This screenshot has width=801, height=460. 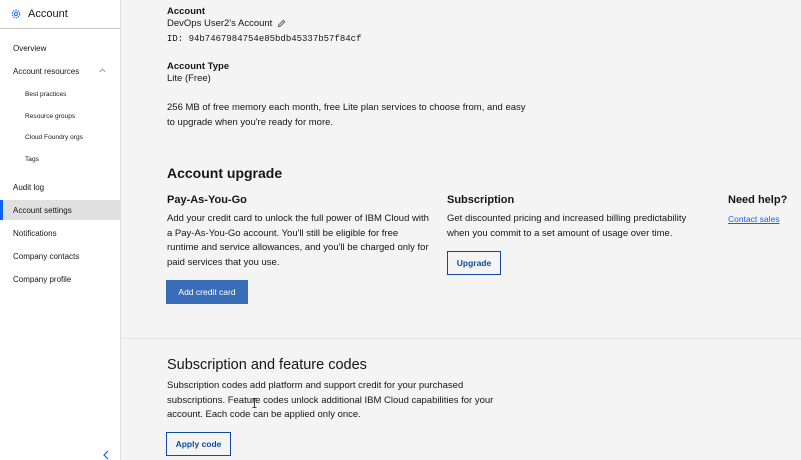 What do you see at coordinates (250, 122) in the screenshot?
I see `account-description-line-2: to upgrade when you're ready for more.` at bounding box center [250, 122].